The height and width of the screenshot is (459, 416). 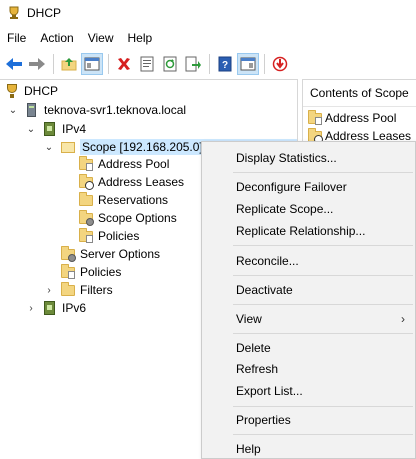 I want to click on tree-node-address-leases: Address Leases, so click(x=131, y=182).